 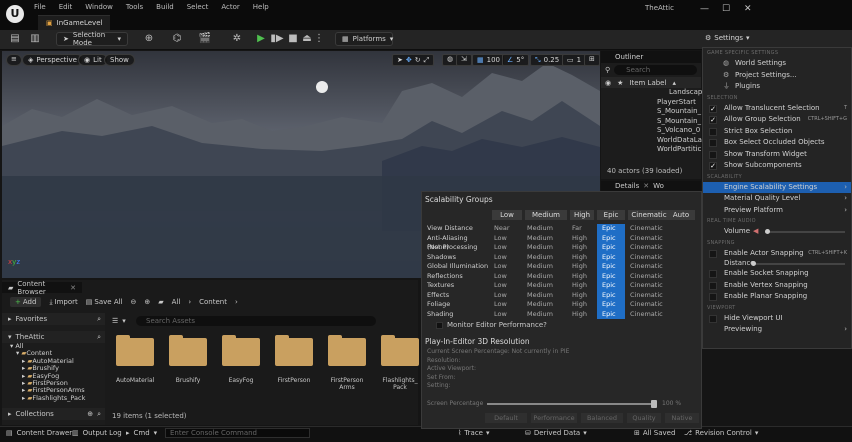 I want to click on show-button: Show, so click(x=119, y=60).